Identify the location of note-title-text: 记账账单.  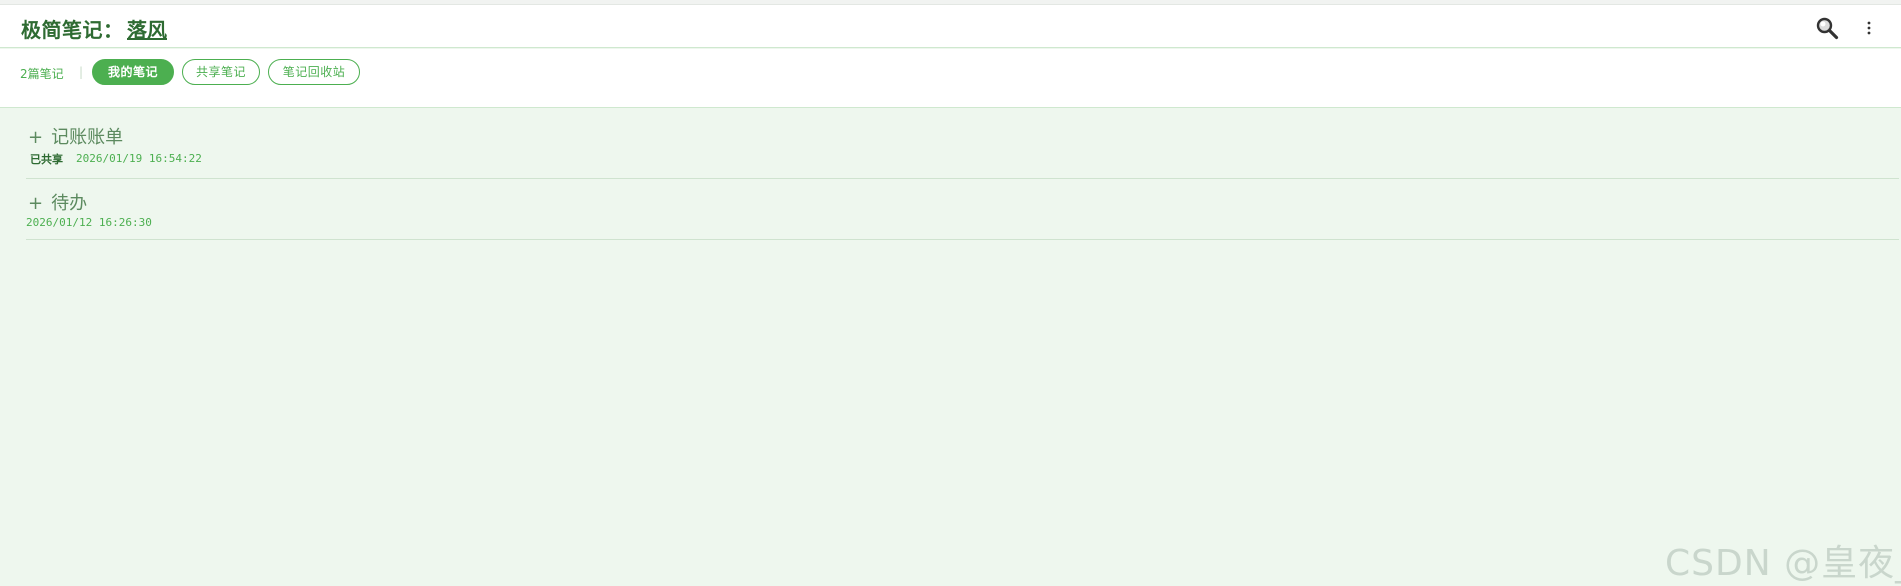
(87, 137).